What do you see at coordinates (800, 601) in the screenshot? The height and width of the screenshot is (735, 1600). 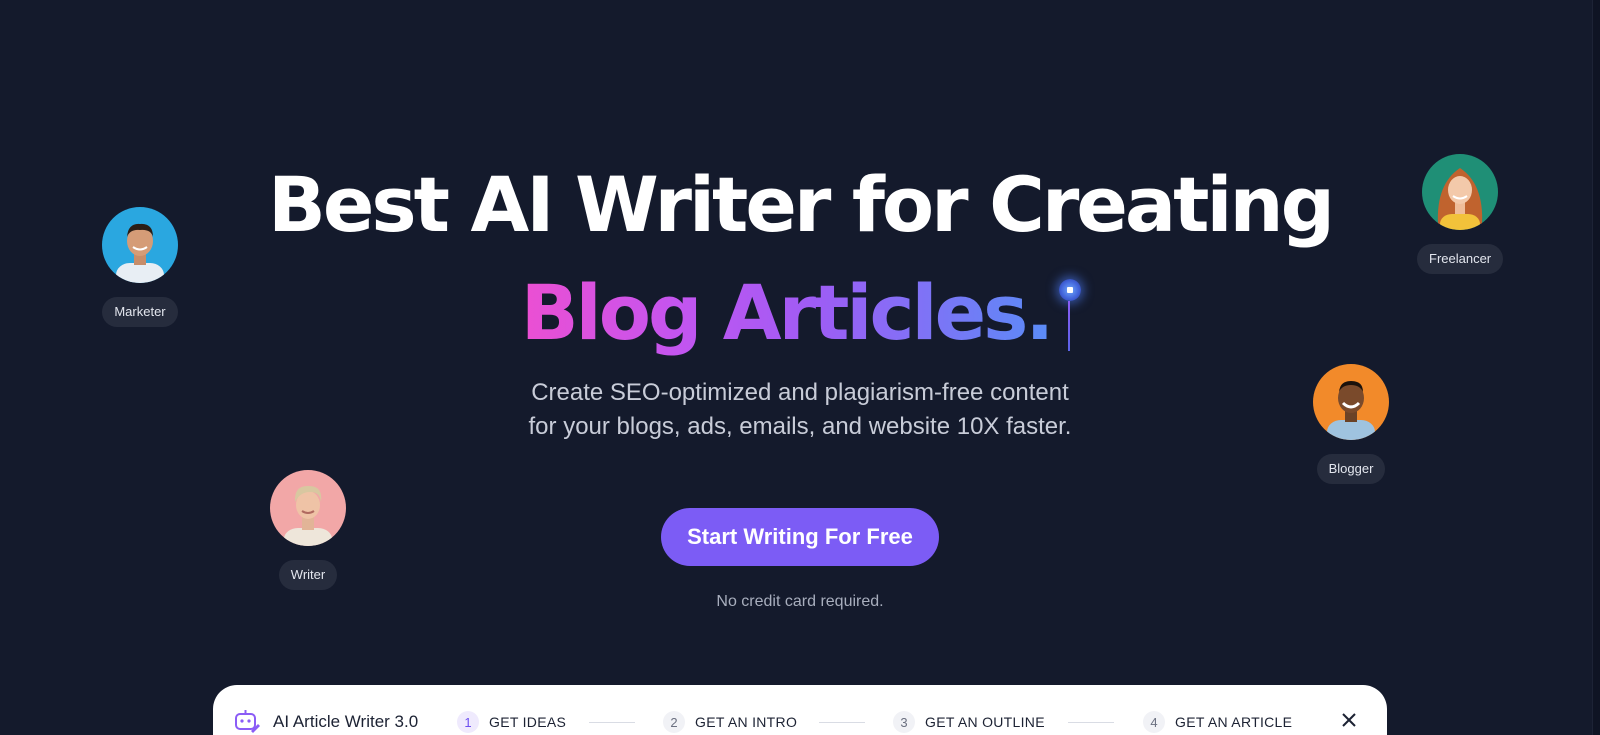 I see `no-credit-card-note: No credit card required.` at bounding box center [800, 601].